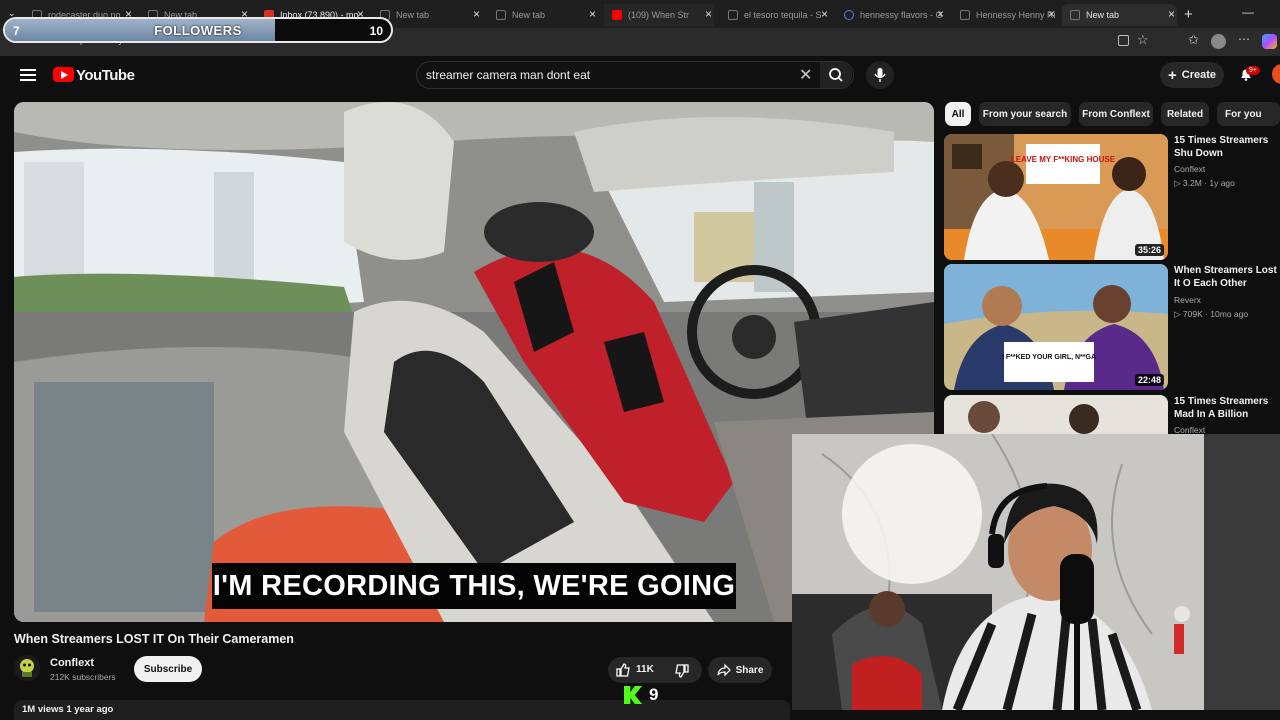 This screenshot has width=1280, height=720. What do you see at coordinates (623, 670) in the screenshot?
I see `thumbs-up-icon` at bounding box center [623, 670].